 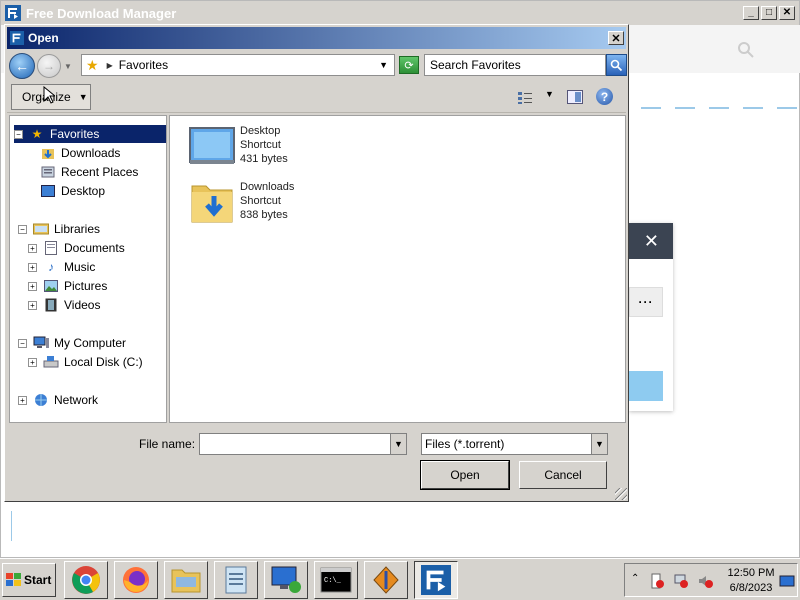 I want to click on remote-desktop-icon, so click(x=286, y=579).